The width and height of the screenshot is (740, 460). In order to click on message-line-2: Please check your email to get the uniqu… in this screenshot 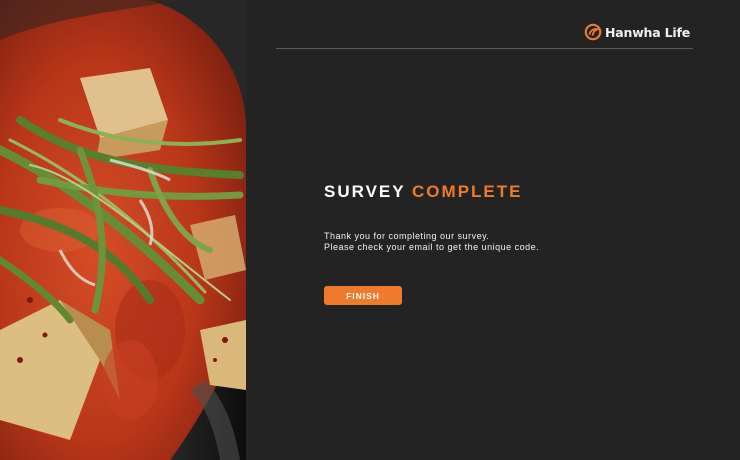, I will do `click(432, 247)`.